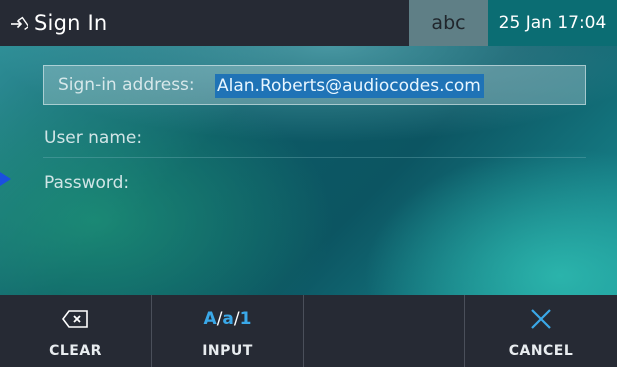 This screenshot has height=367, width=617. I want to click on input-glyph-lower: a, so click(228, 319).